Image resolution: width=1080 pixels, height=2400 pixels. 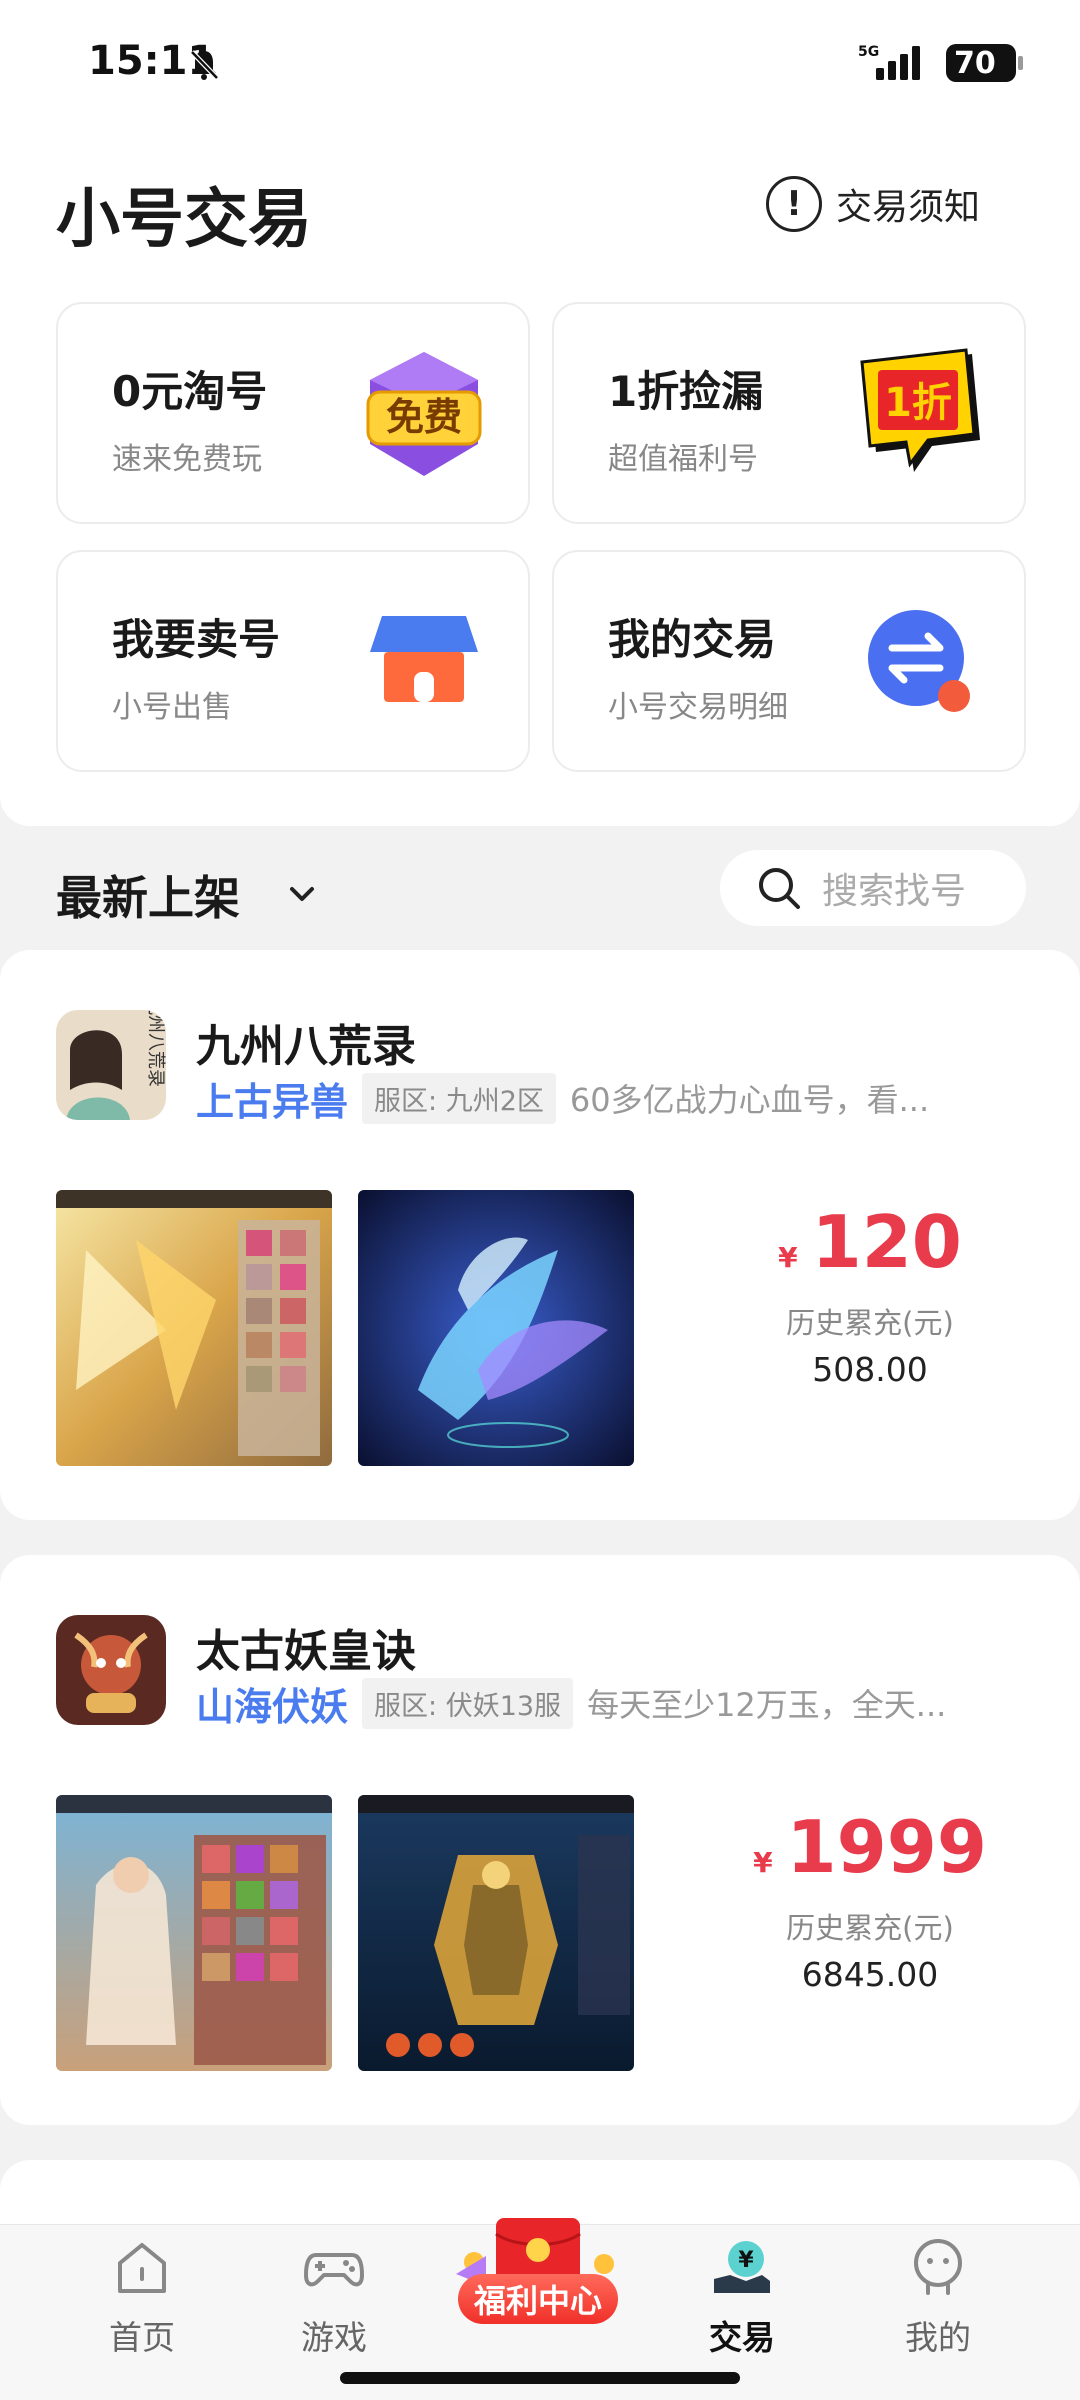 What do you see at coordinates (742, 2295) in the screenshot?
I see `tab-trade: ¥ 交易` at bounding box center [742, 2295].